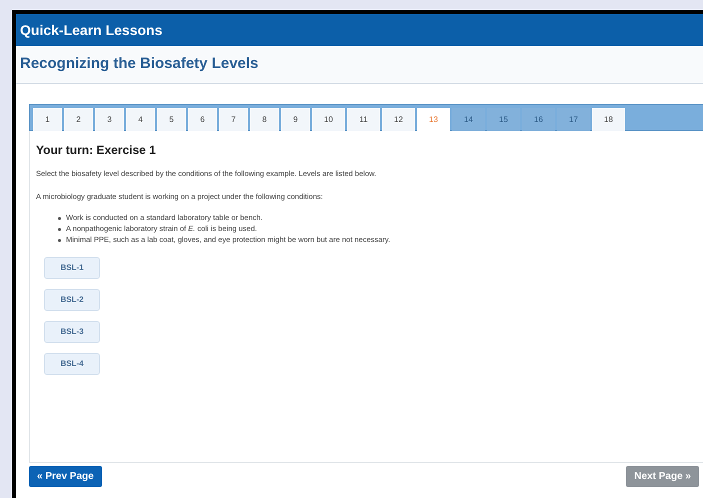 The height and width of the screenshot is (498, 703). Describe the element at coordinates (202, 119) in the screenshot. I see `page-tab: 6` at that location.